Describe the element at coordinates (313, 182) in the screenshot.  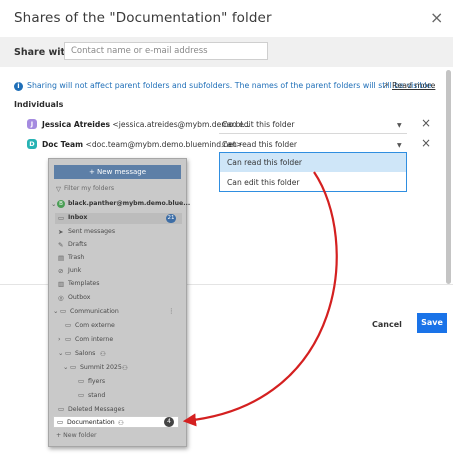
I see `dropdown-option-edit: Can edit this folder` at that location.